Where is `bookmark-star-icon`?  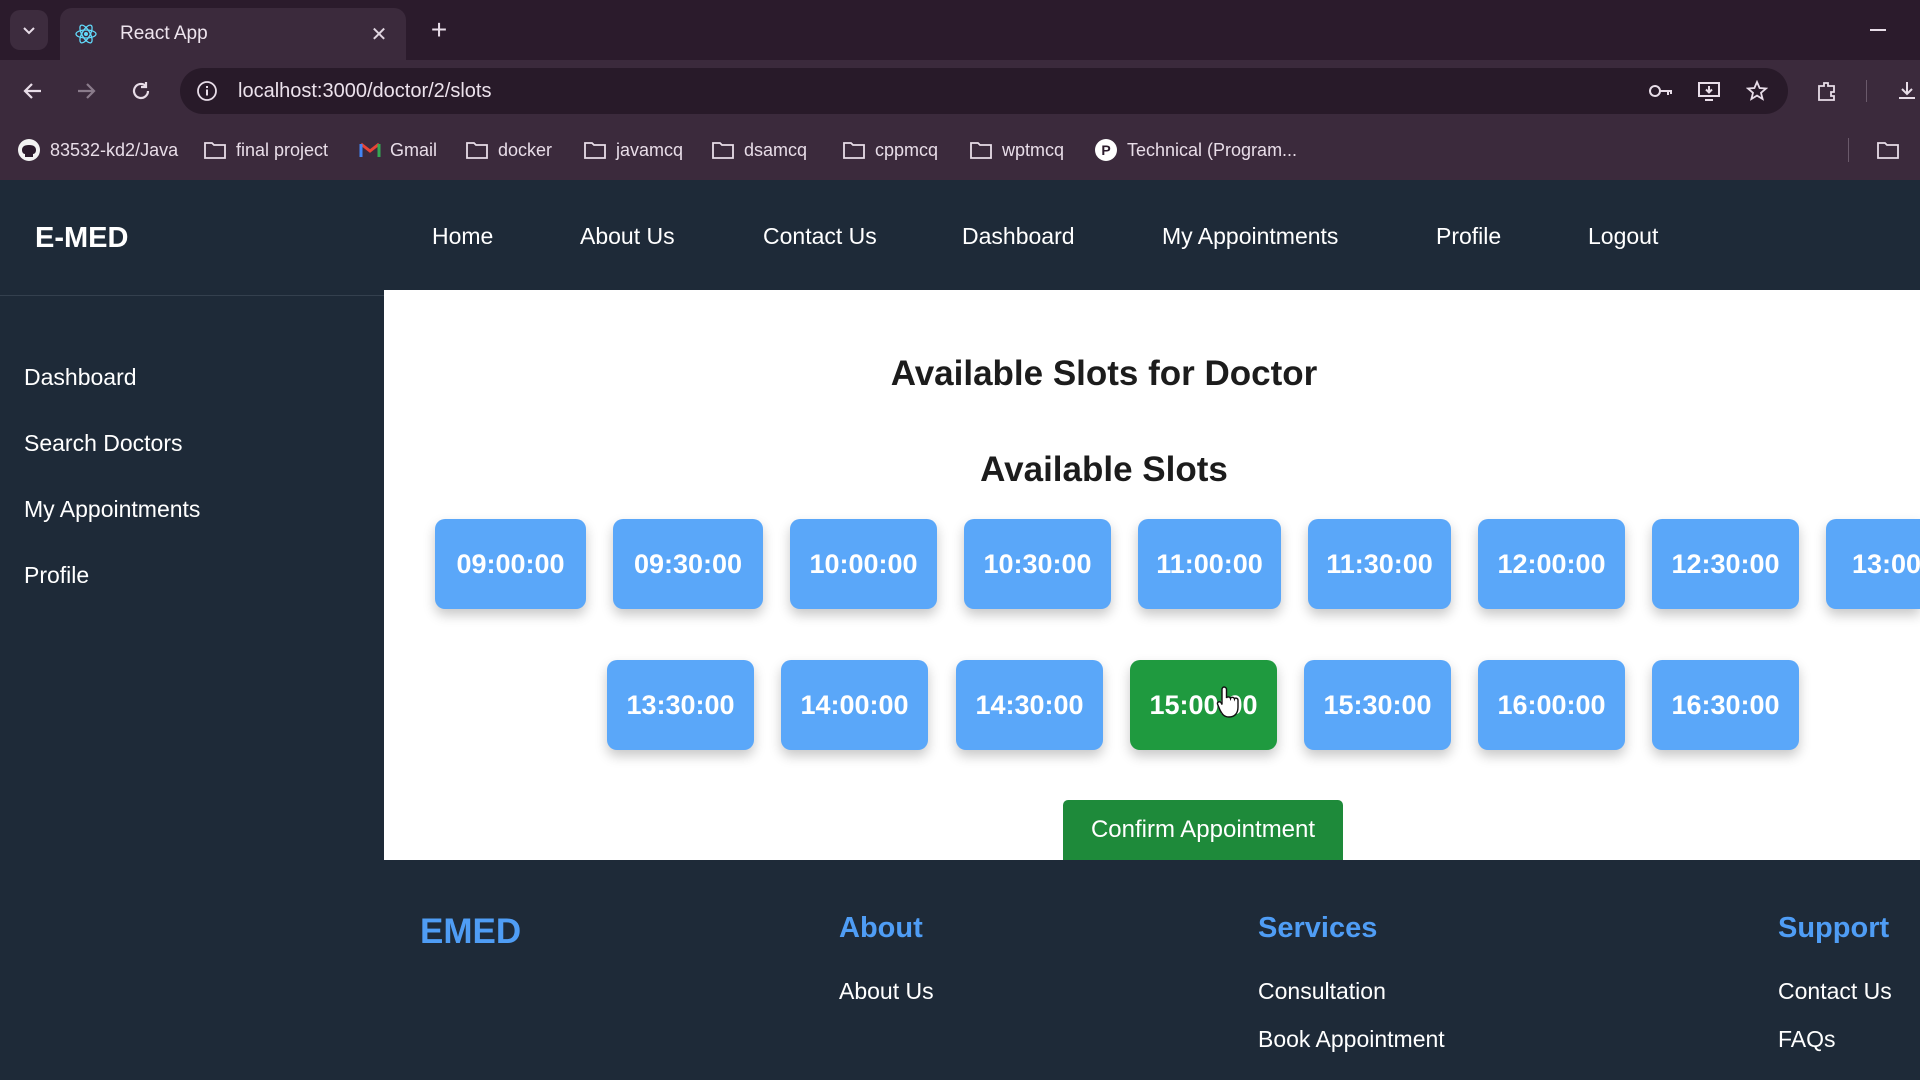 bookmark-star-icon is located at coordinates (1757, 91).